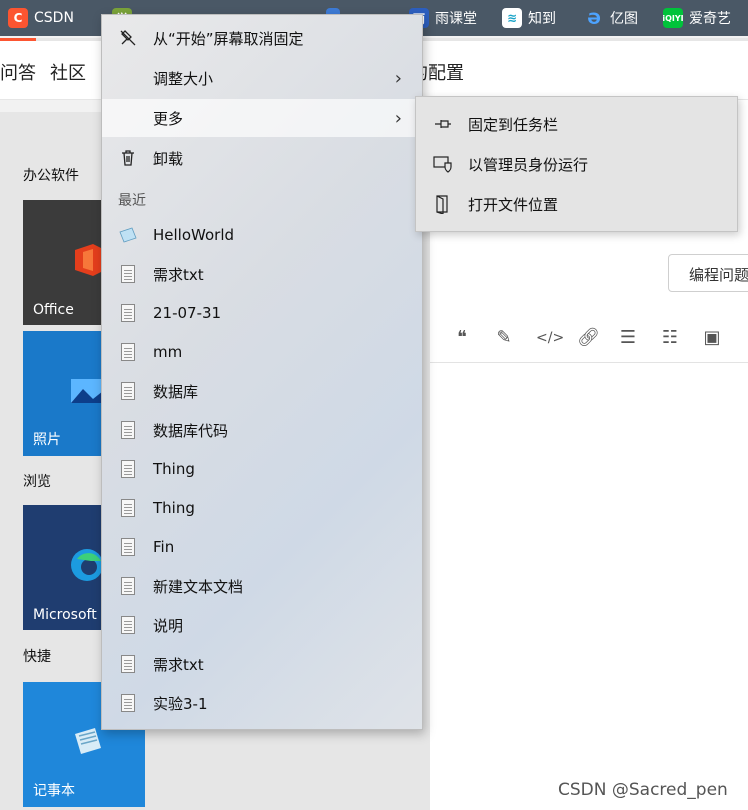 This screenshot has width=748, height=810. Describe the element at coordinates (262, 547) in the screenshot. I see `recent-item: Fin` at that location.